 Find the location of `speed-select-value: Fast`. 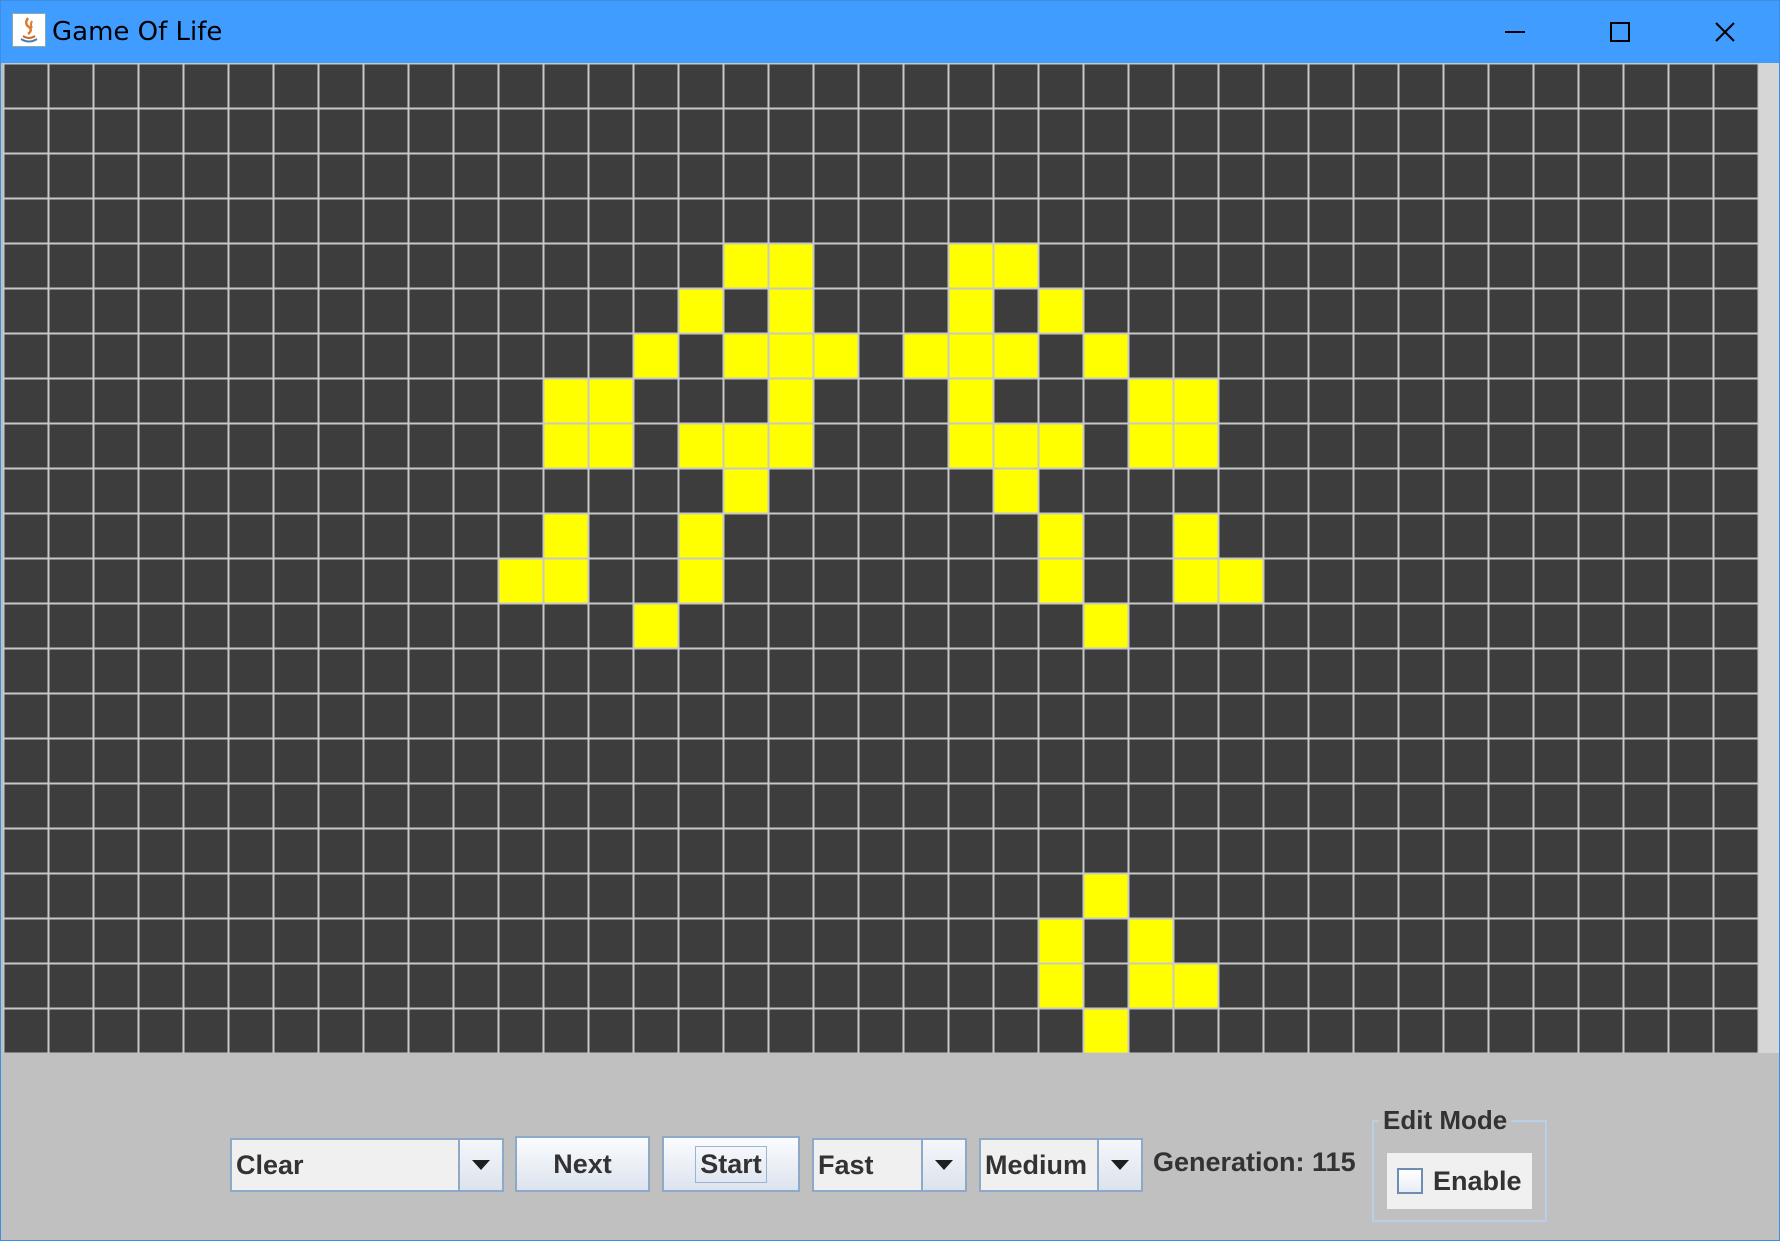

speed-select-value: Fast is located at coordinates (867, 1165).